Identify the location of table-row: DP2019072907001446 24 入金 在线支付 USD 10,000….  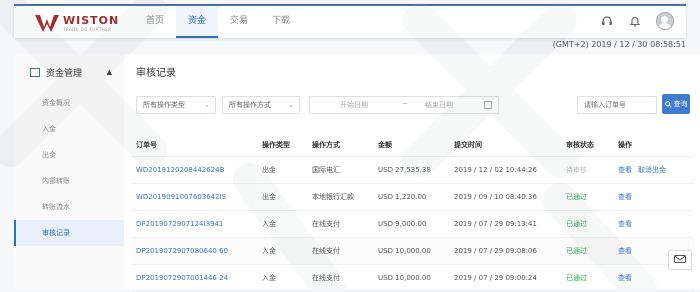
(413, 278).